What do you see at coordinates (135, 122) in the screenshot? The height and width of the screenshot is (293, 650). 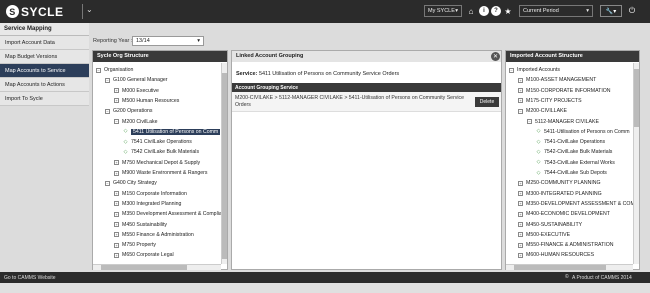 I see `tree-node: − M200 CivilLake` at bounding box center [135, 122].